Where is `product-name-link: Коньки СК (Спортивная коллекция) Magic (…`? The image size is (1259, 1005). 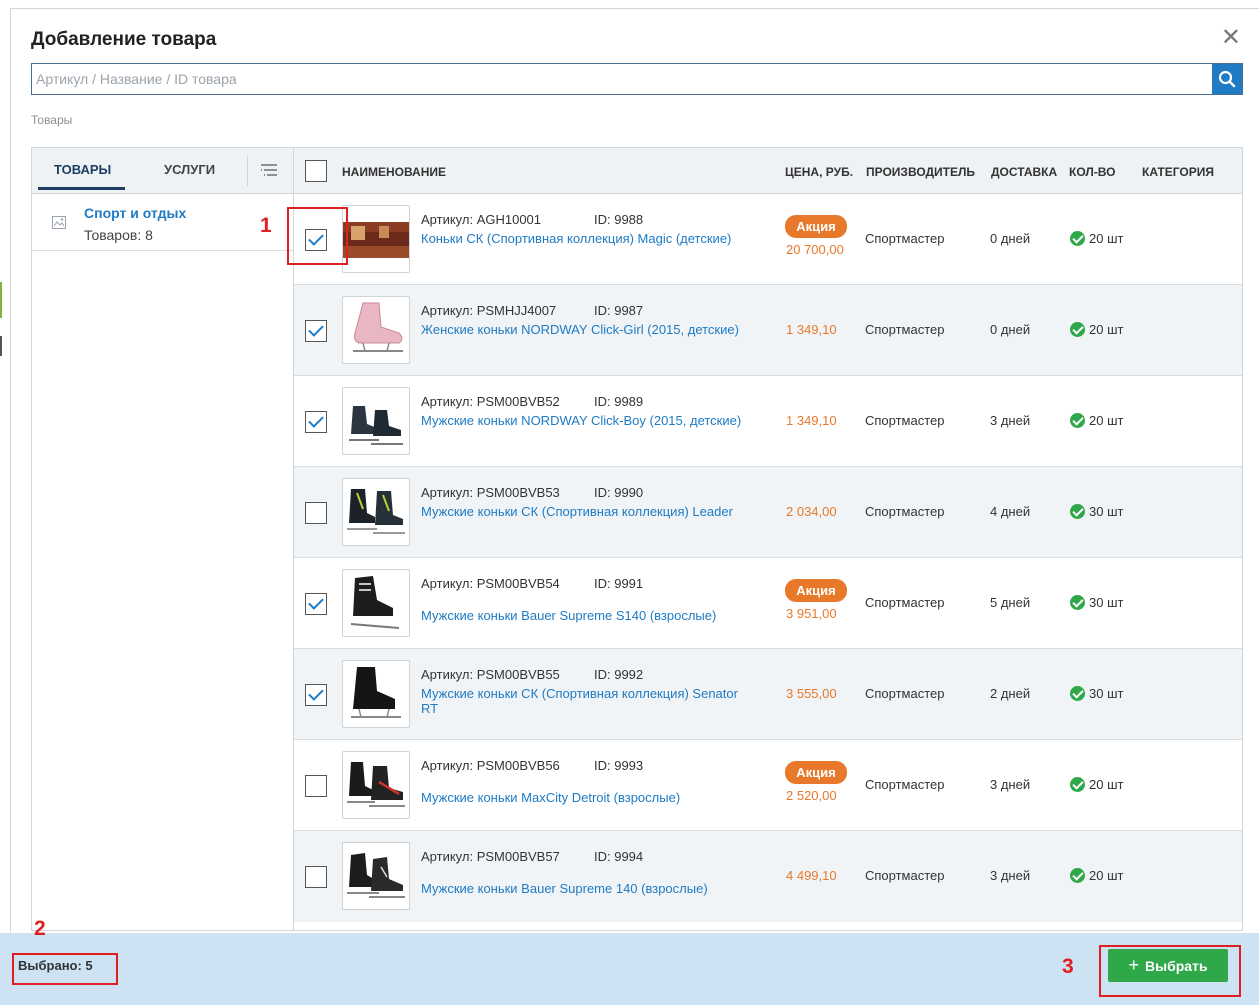
product-name-link: Коньки СК (Спортивная коллекция) Magic (… is located at coordinates (586, 238).